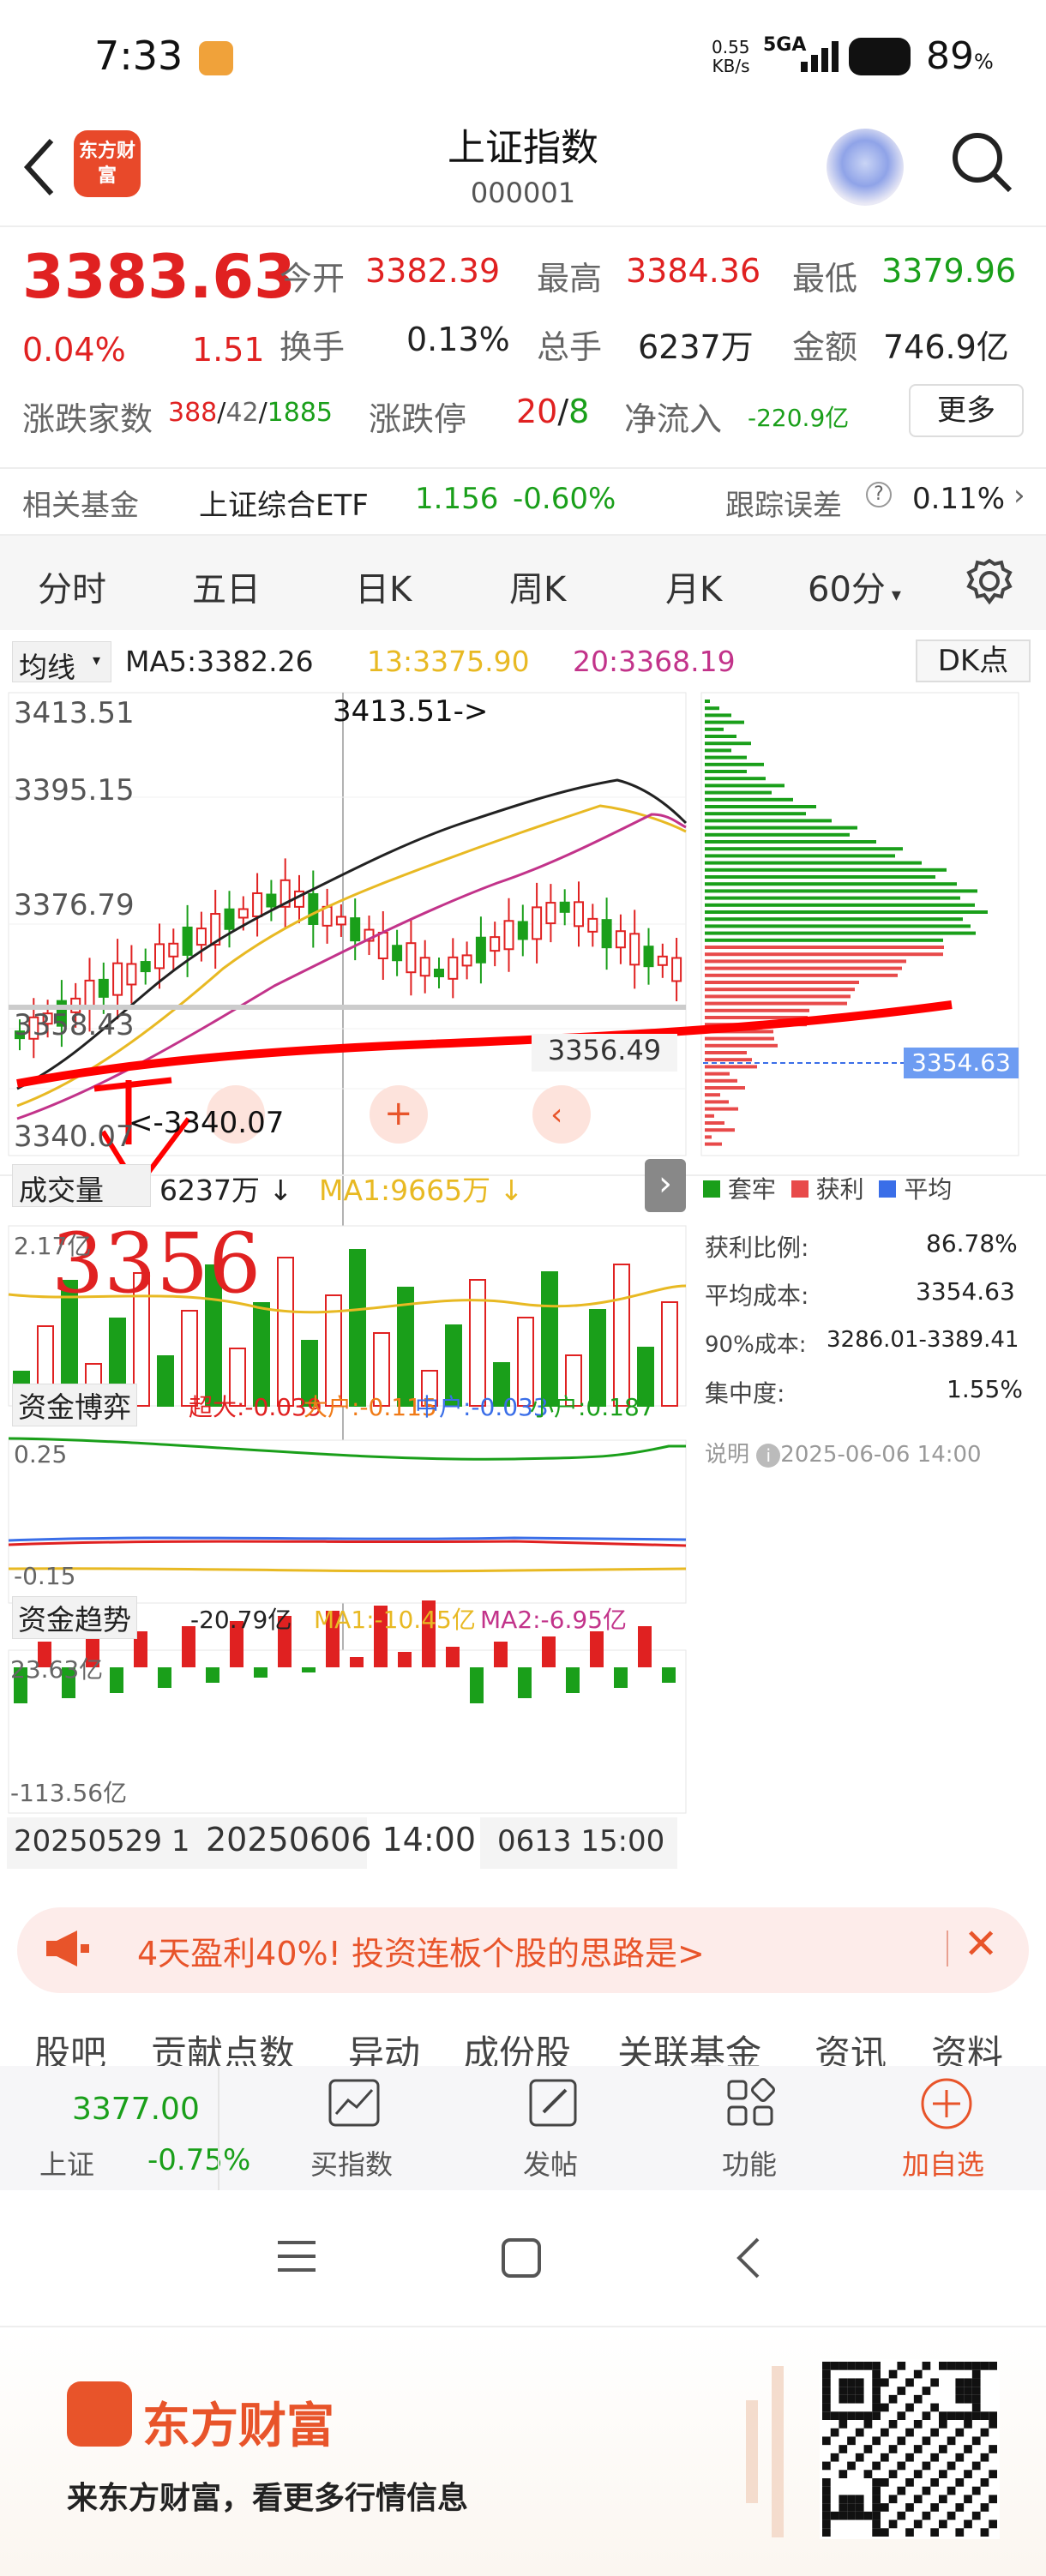  What do you see at coordinates (961, 1063) in the screenshot?
I see `avg-cost-tag: 3354.63` at bounding box center [961, 1063].